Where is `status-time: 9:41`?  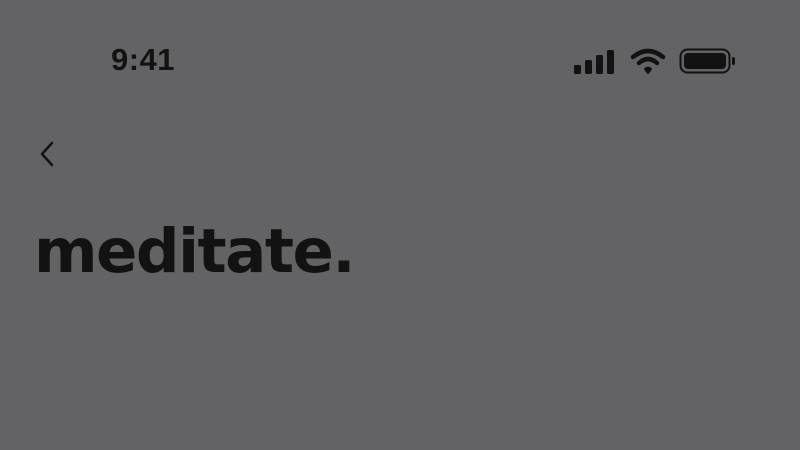 status-time: 9:41 is located at coordinates (143, 59).